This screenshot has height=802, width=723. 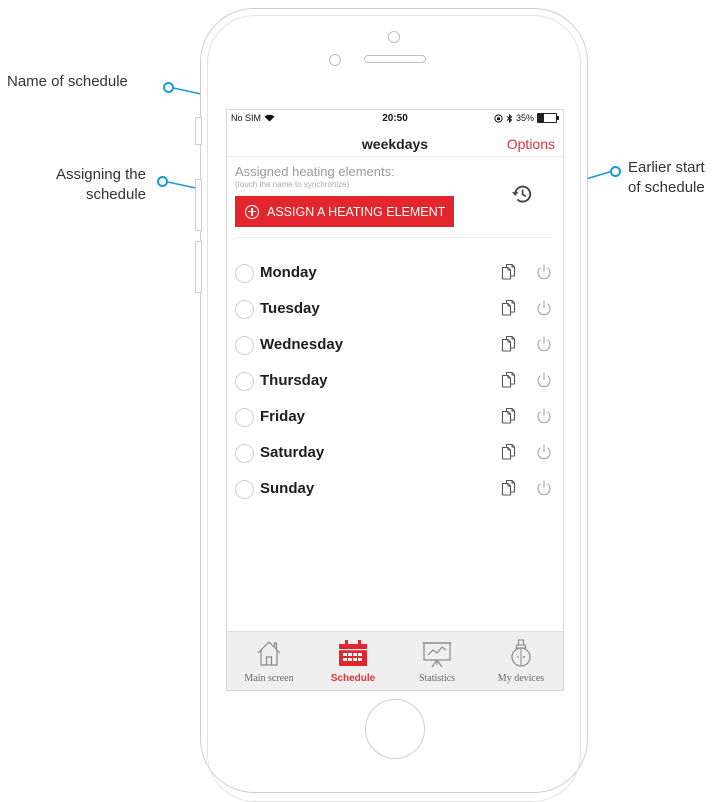 I want to click on orientation-lock-icon, so click(x=498, y=118).